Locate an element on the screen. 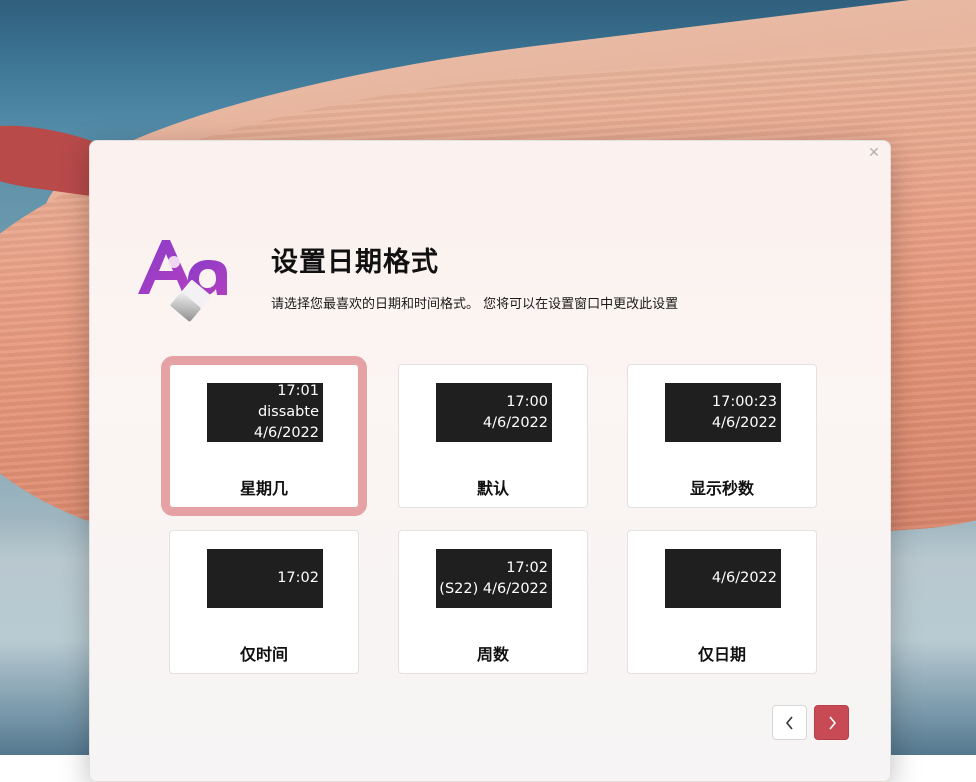 The width and height of the screenshot is (976, 782). clock-preview: 17:02 (S22) 4/6/2022 is located at coordinates (494, 578).